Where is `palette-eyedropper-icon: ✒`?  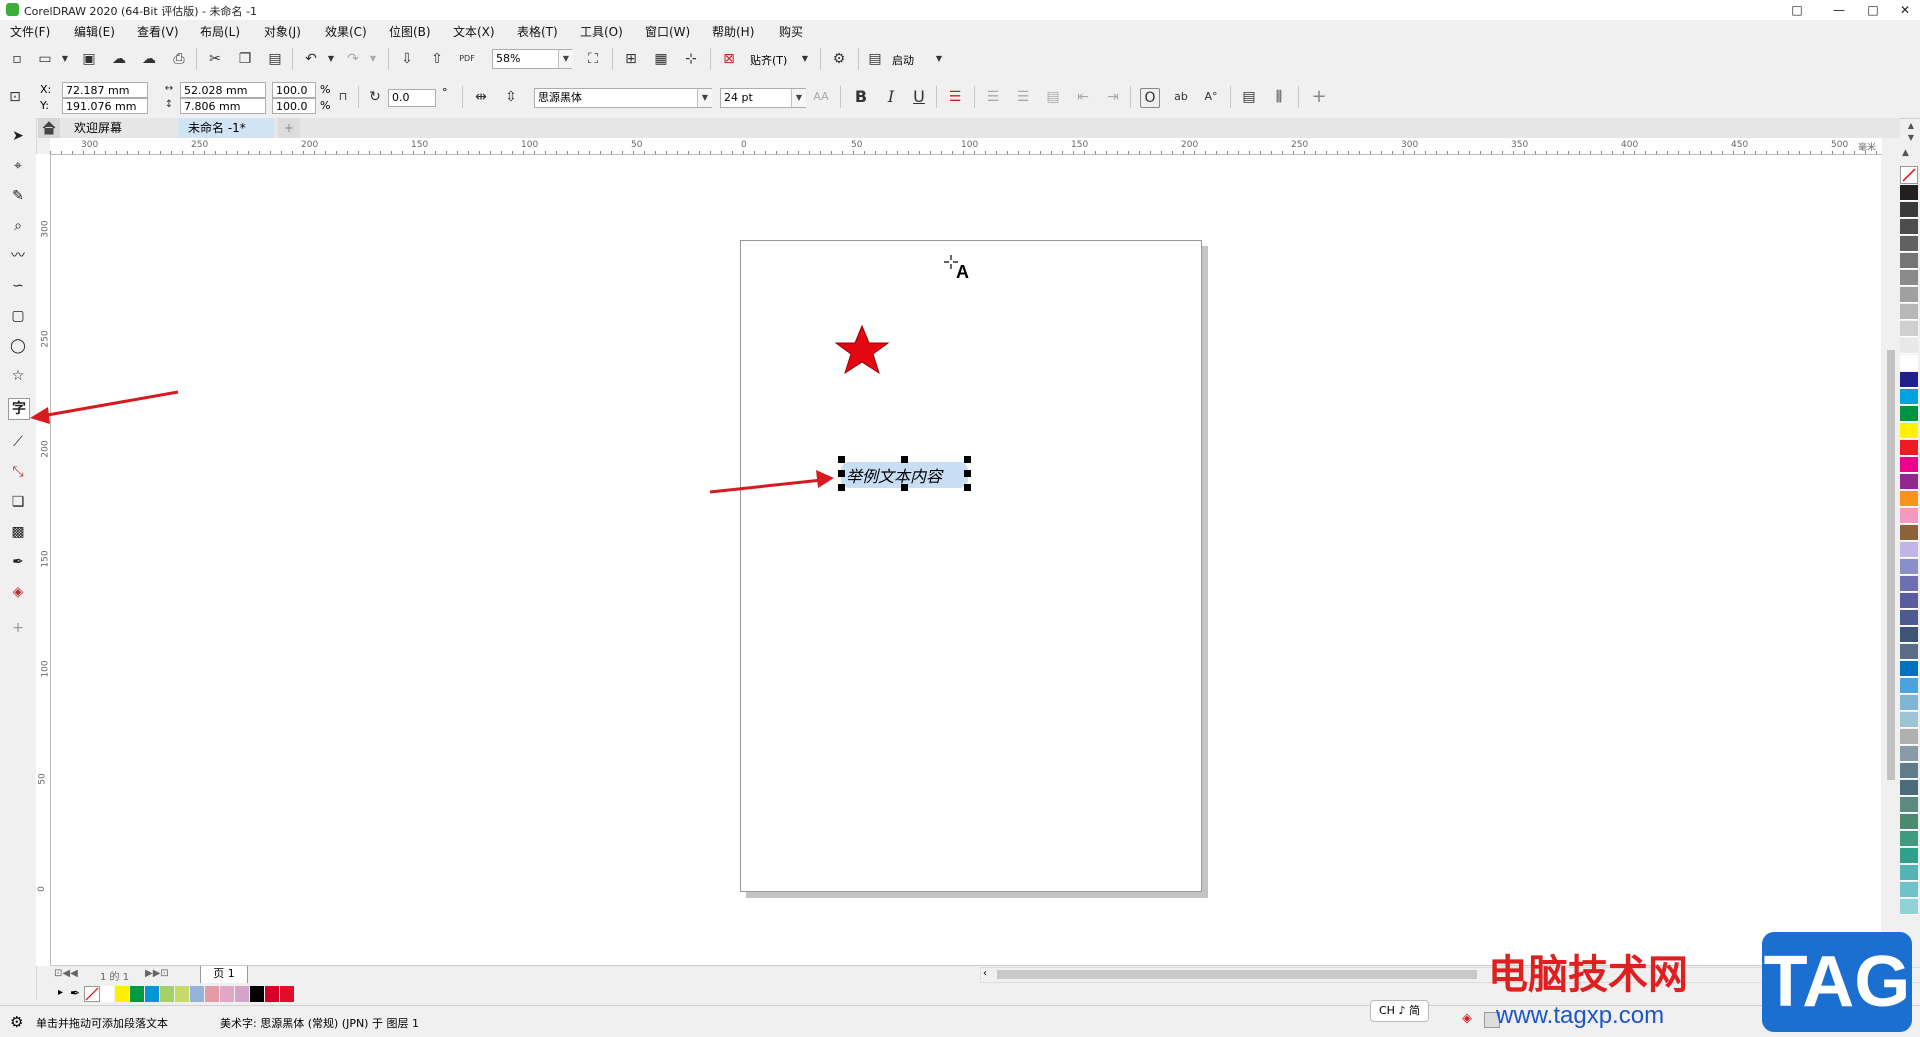
palette-eyedropper-icon: ✒ is located at coordinates (75, 993).